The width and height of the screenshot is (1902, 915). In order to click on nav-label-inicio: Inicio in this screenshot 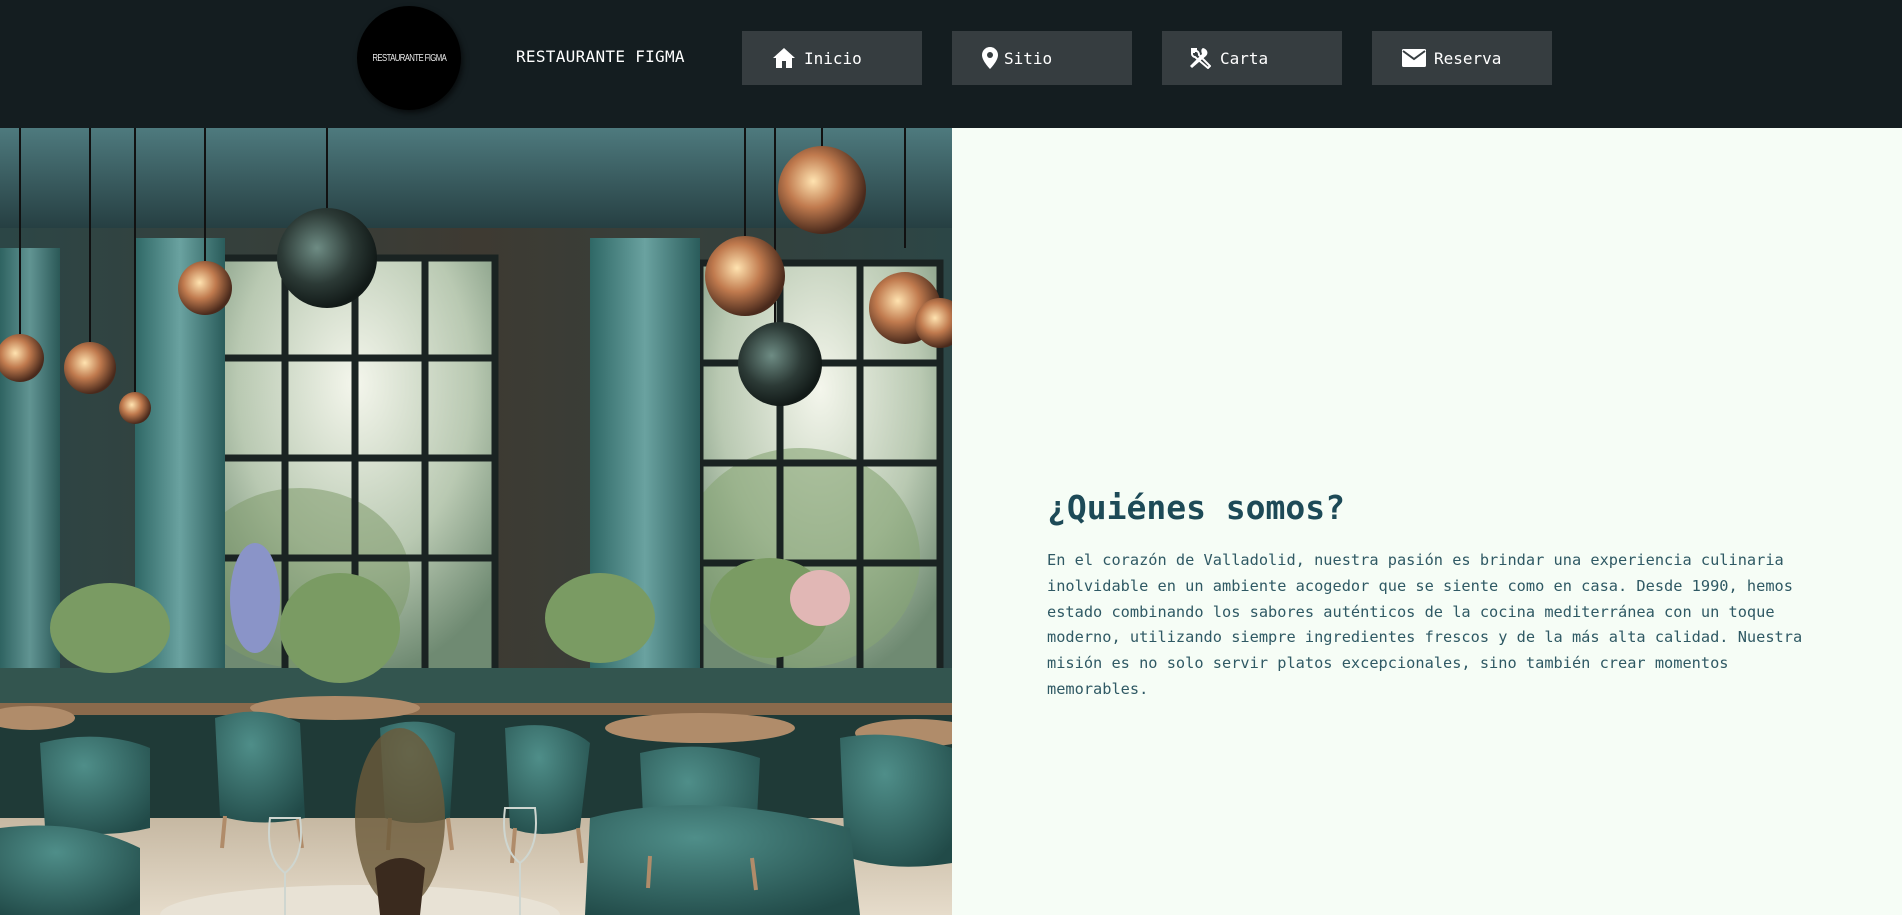, I will do `click(833, 58)`.